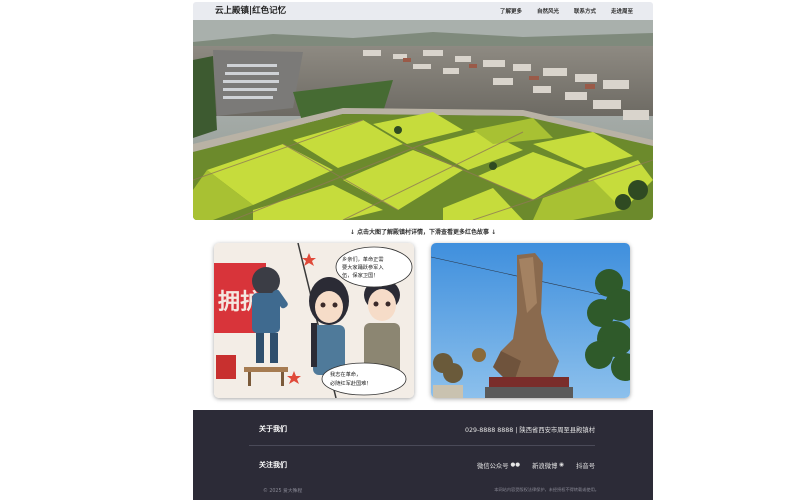  What do you see at coordinates (622, 11) in the screenshot?
I see `nav-link-zhouzhi: 走进周至` at bounding box center [622, 11].